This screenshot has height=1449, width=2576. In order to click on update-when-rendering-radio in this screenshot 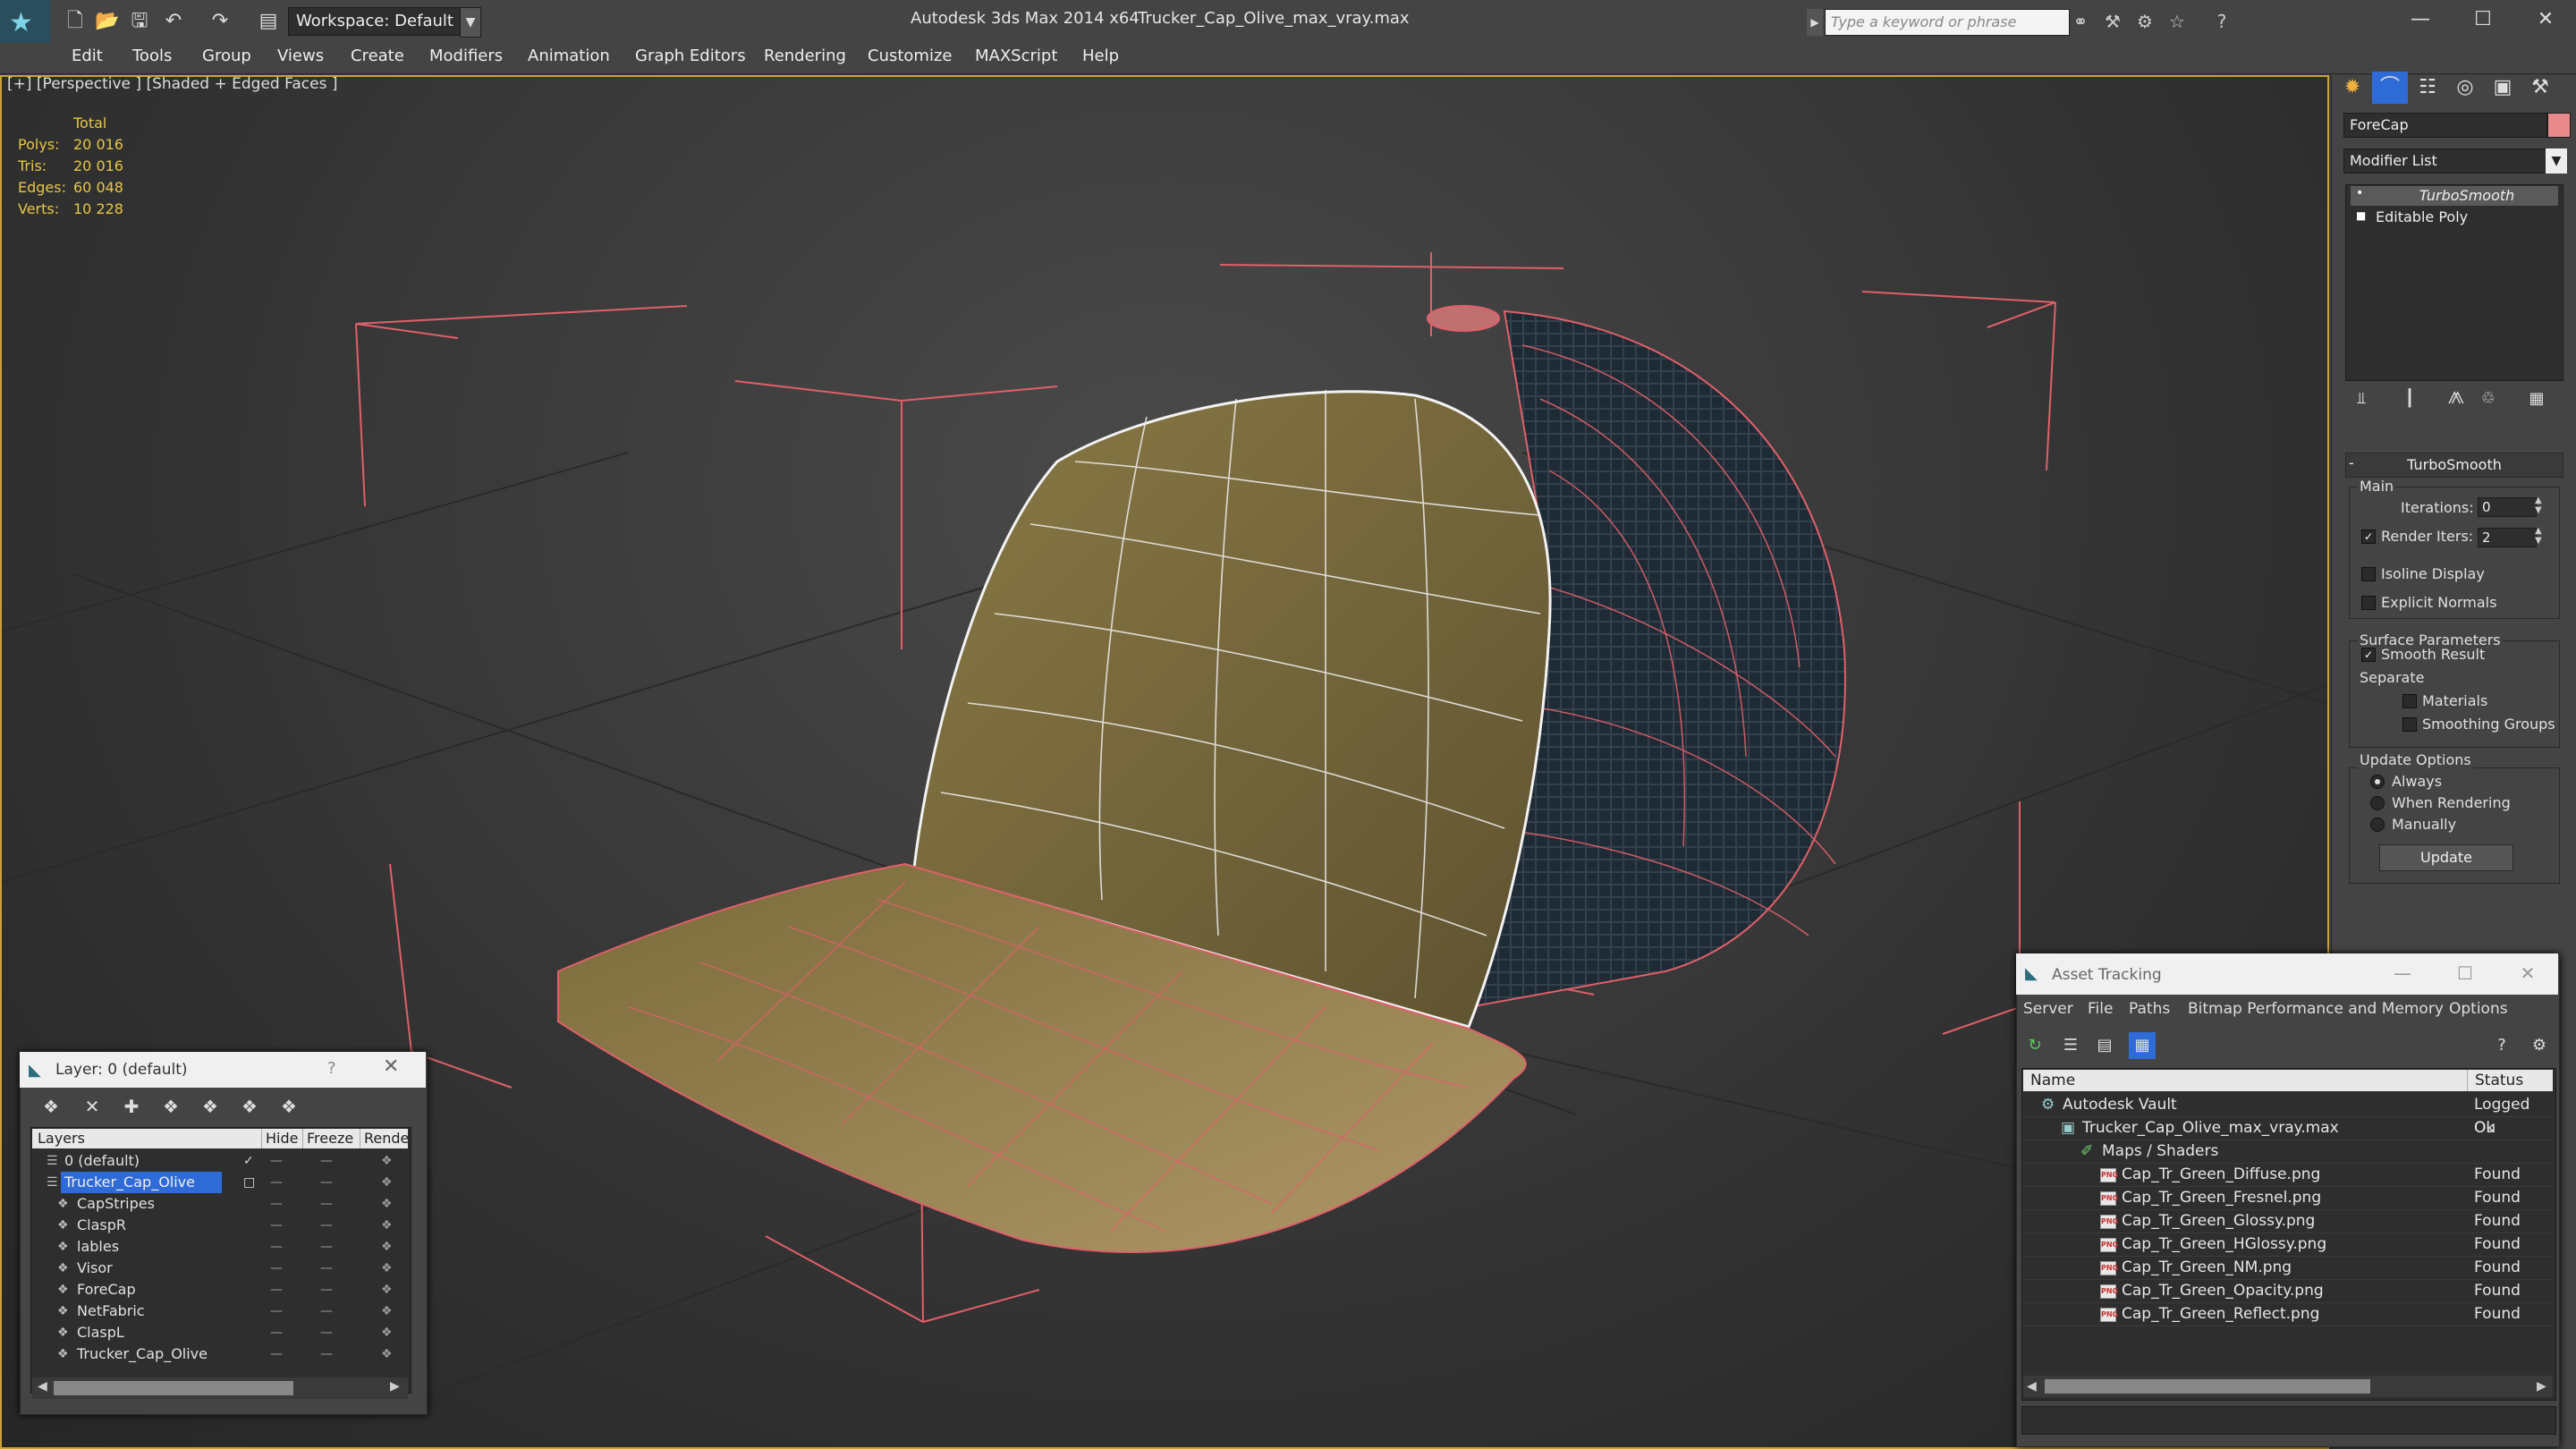, I will do `click(2377, 803)`.